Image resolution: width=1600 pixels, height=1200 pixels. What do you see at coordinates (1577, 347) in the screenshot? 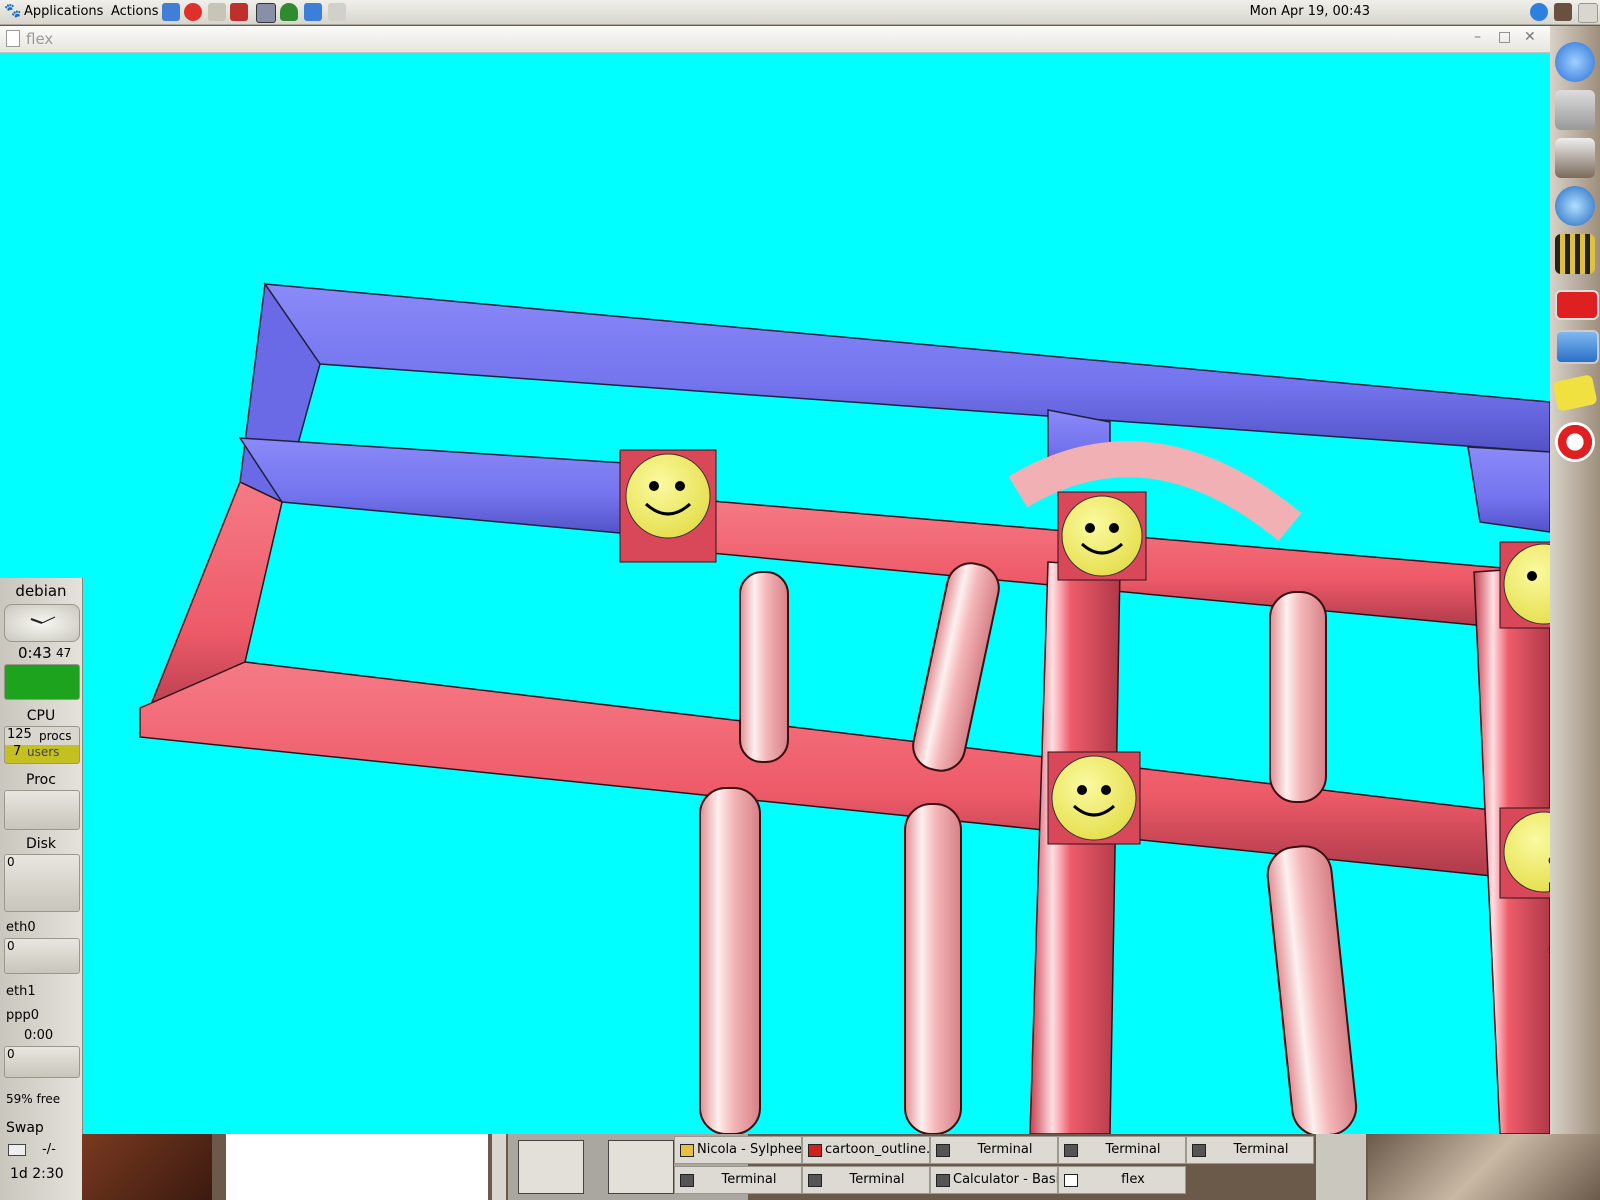
I see `monitor-icon` at bounding box center [1577, 347].